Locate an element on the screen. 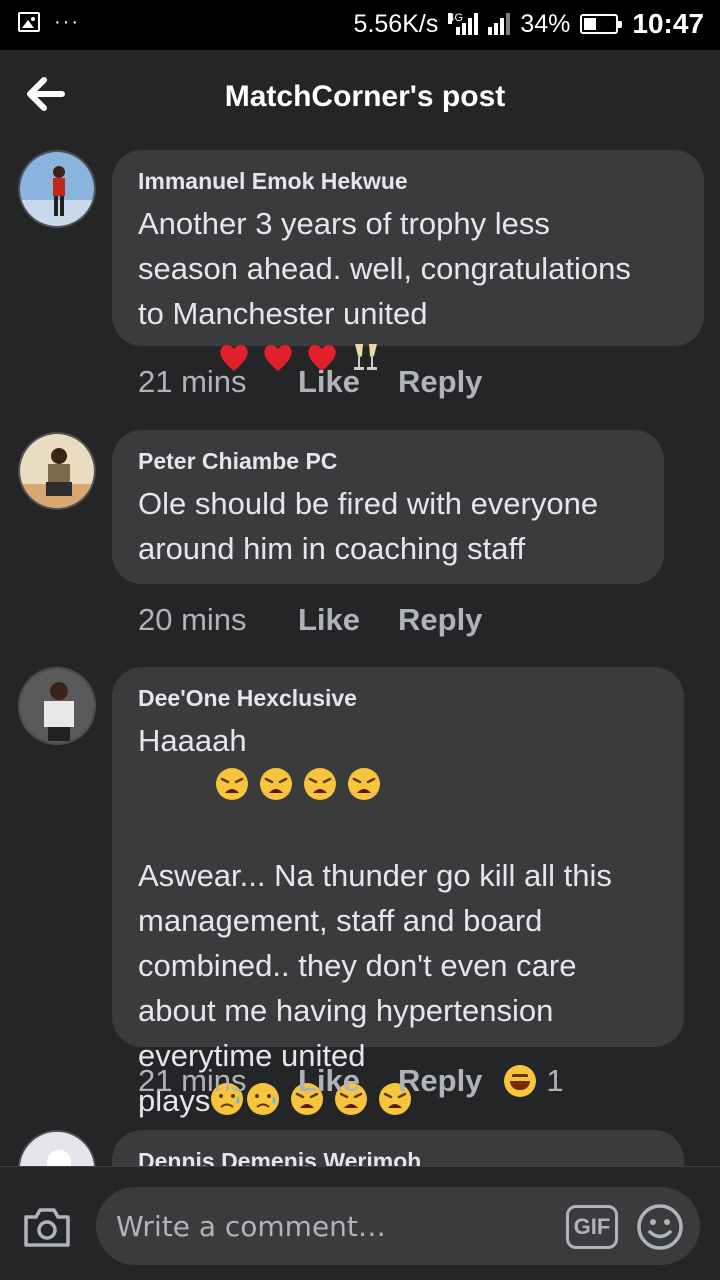  status-bar: ··· 5.56K/s 4G 34% 10:47 is located at coordinates (360, 25).